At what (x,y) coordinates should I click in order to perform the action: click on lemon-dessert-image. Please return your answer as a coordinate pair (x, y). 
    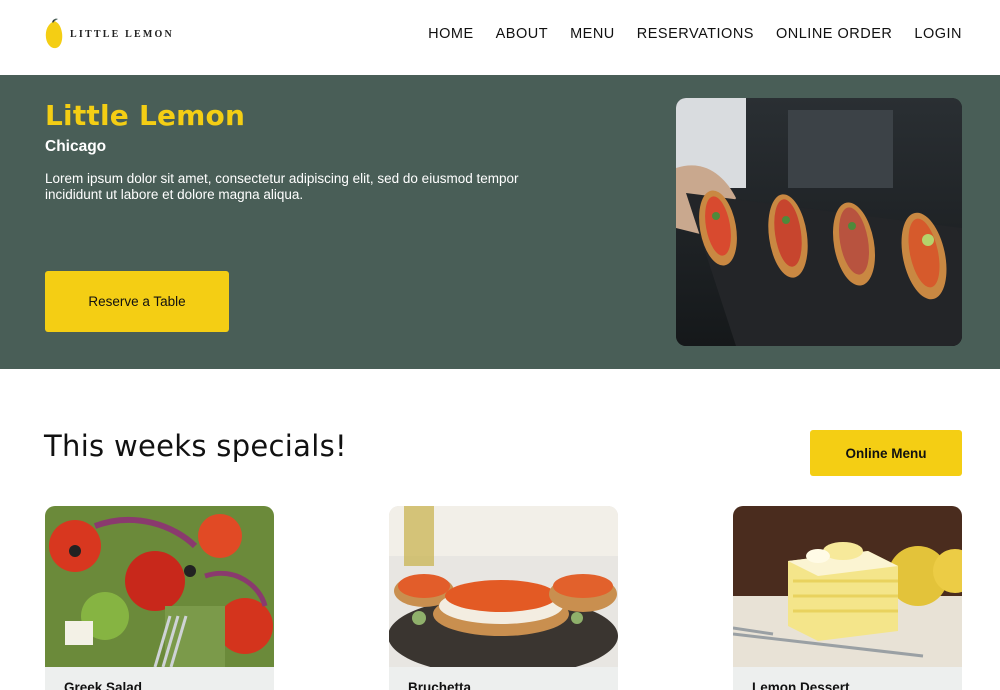
    Looking at the image, I should click on (847, 586).